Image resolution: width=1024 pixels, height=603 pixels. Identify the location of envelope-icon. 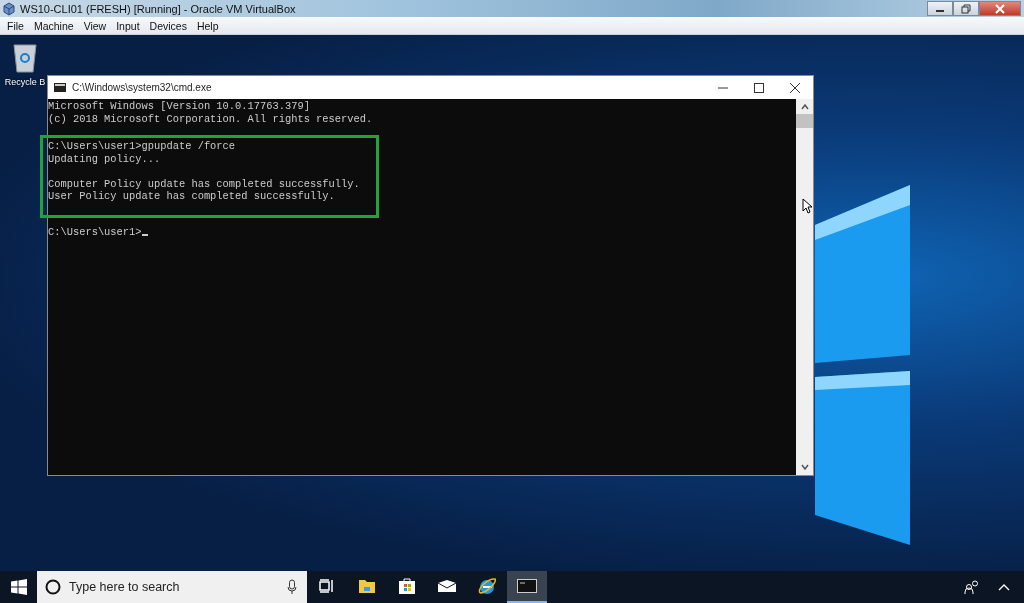
(447, 586).